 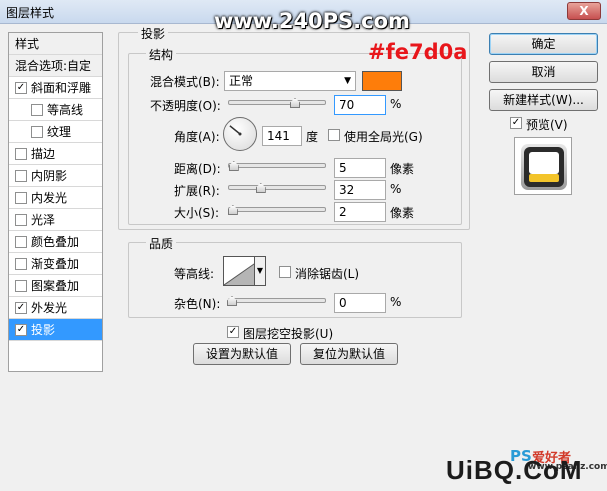 What do you see at coordinates (402, 213) in the screenshot?
I see `size-unit: 像素` at bounding box center [402, 213].